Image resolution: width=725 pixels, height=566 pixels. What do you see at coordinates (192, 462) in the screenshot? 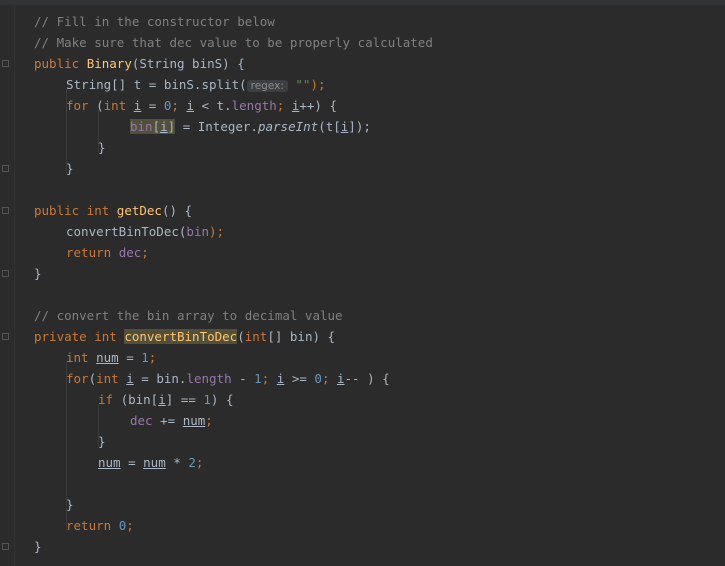
I see `code-token: 2` at bounding box center [192, 462].